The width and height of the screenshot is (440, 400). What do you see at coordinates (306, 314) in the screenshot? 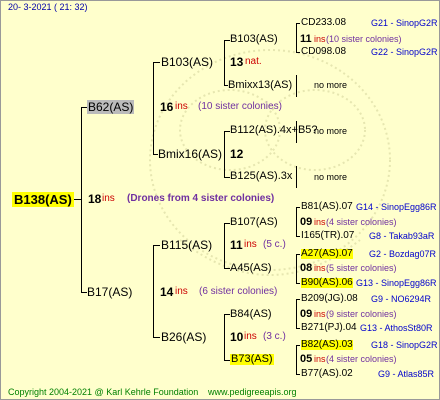
I see `gen3-g-year: 09` at bounding box center [306, 314].